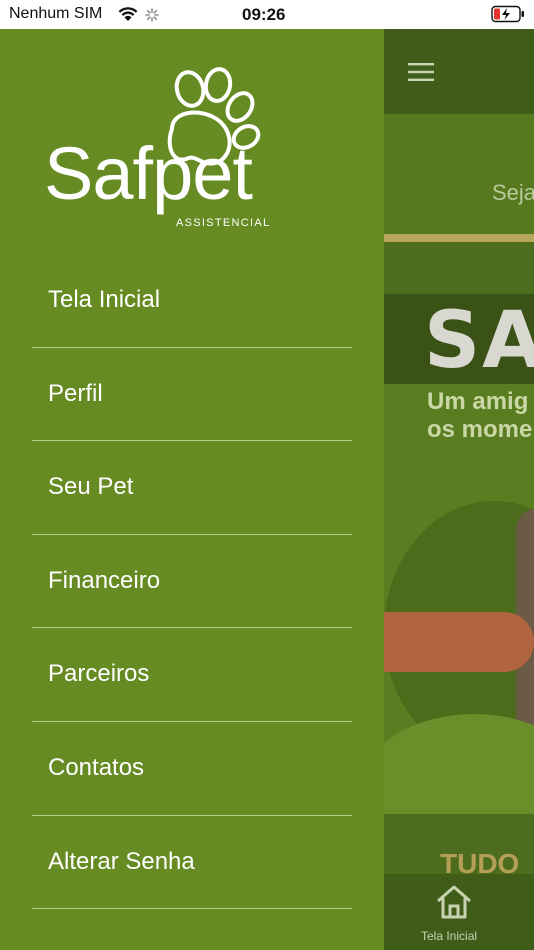  I want to click on menu-item-label: Financeiro, so click(104, 580).